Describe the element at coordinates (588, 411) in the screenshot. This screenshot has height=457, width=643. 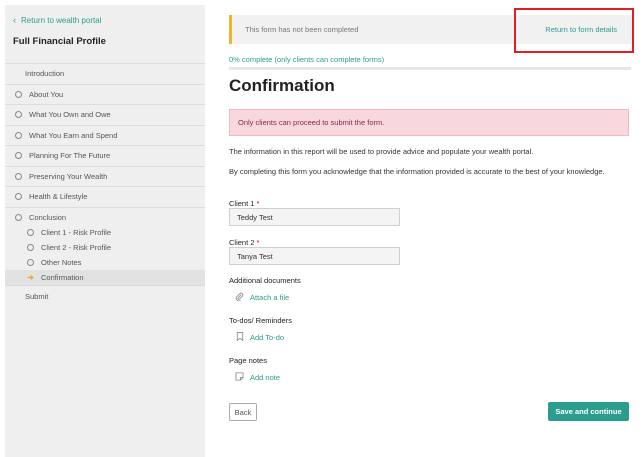
I see `save-and-continue-button: Save and continue` at that location.